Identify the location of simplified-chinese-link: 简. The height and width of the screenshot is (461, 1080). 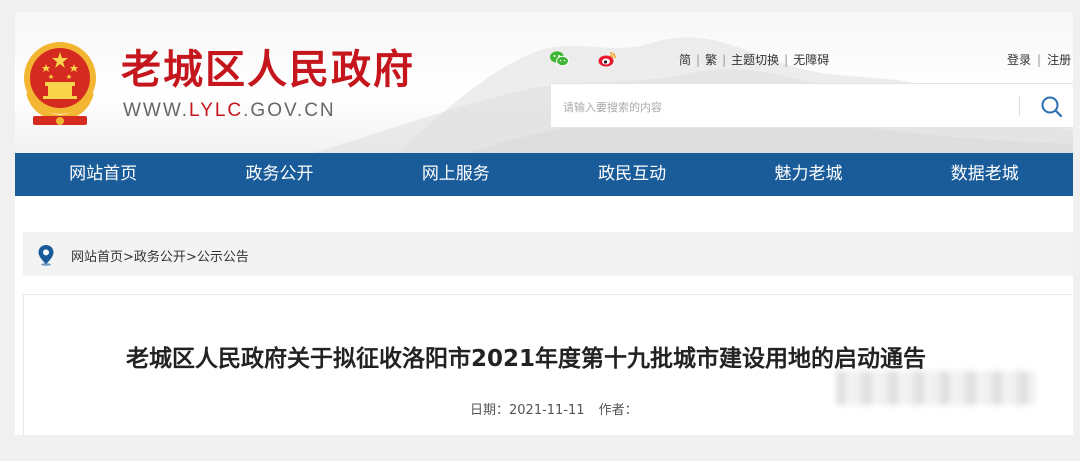
(685, 60).